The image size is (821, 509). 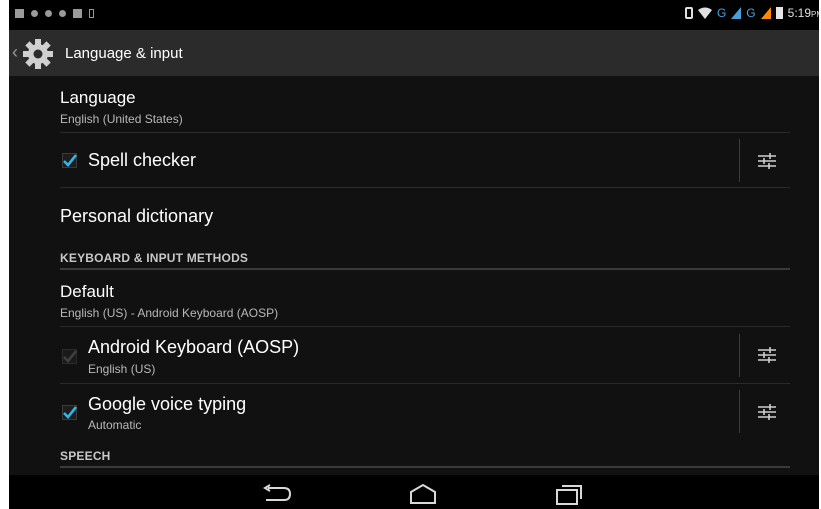 What do you see at coordinates (154, 258) in the screenshot?
I see `section-header-keyboard: KEYBOARD & INPUT METHODS` at bounding box center [154, 258].